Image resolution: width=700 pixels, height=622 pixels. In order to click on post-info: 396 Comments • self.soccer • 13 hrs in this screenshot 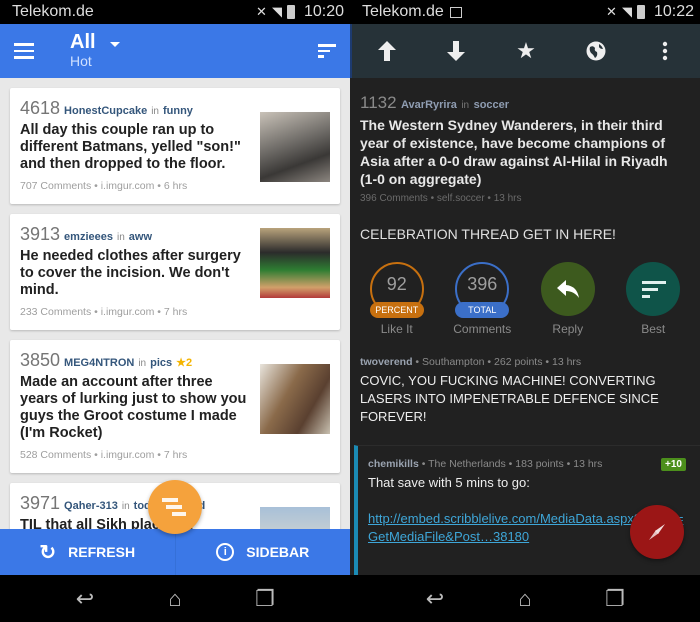, I will do `click(441, 198)`.